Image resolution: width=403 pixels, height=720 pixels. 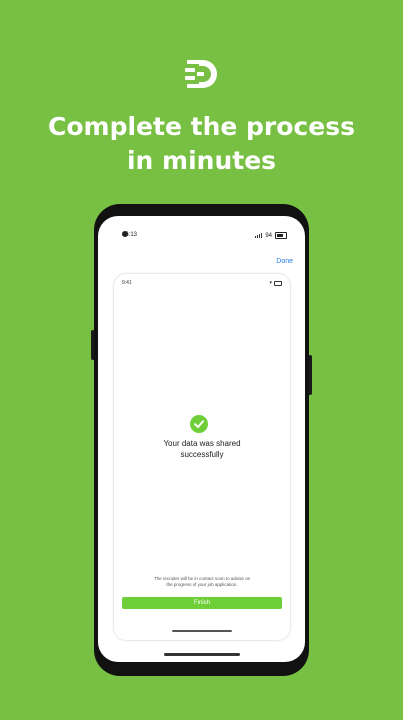 What do you see at coordinates (201, 236) in the screenshot?
I see `status-bar: 16:13 94` at bounding box center [201, 236].